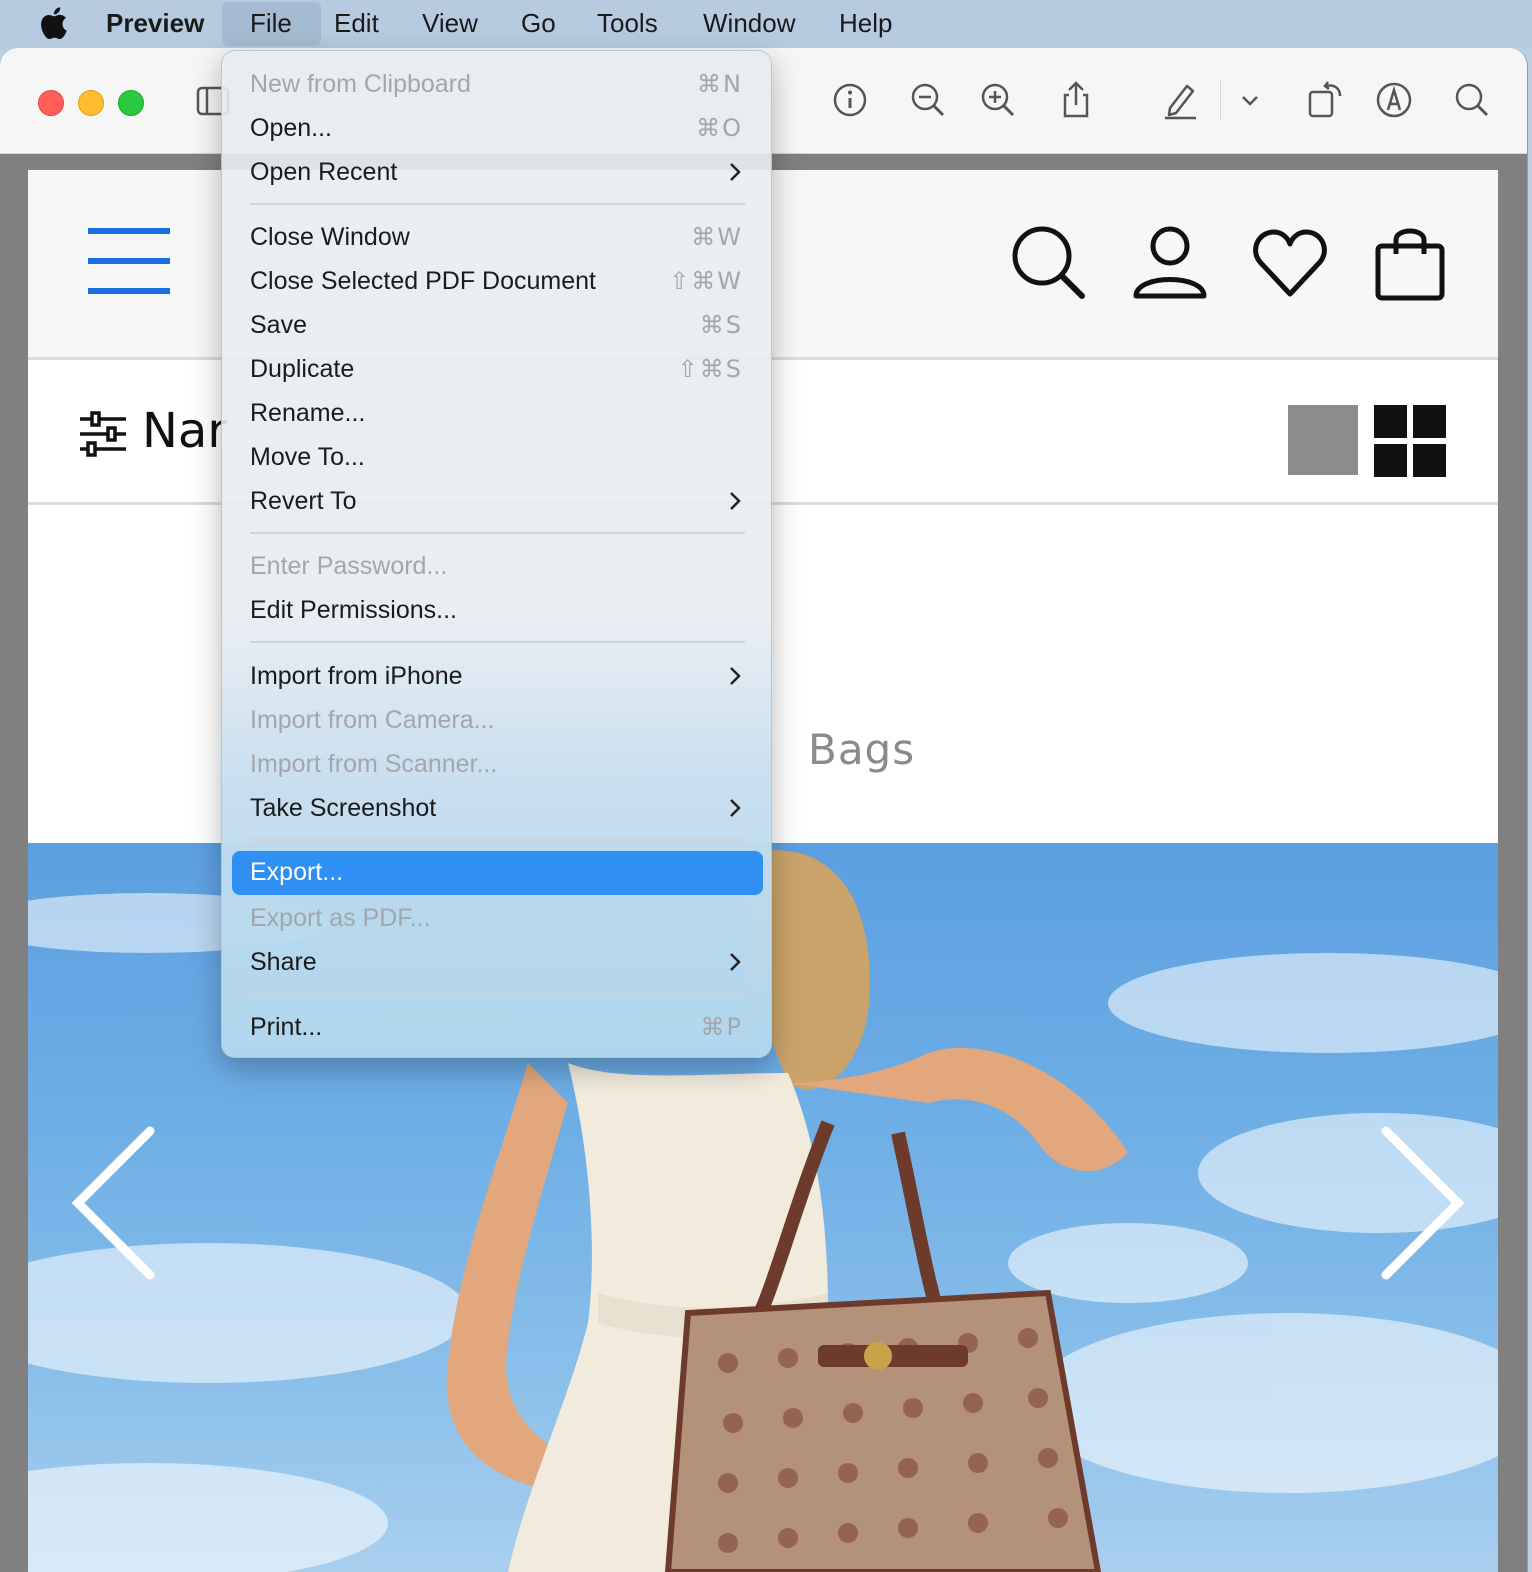 Image resolution: width=1532 pixels, height=1572 pixels. I want to click on account-icon, so click(1170, 264).